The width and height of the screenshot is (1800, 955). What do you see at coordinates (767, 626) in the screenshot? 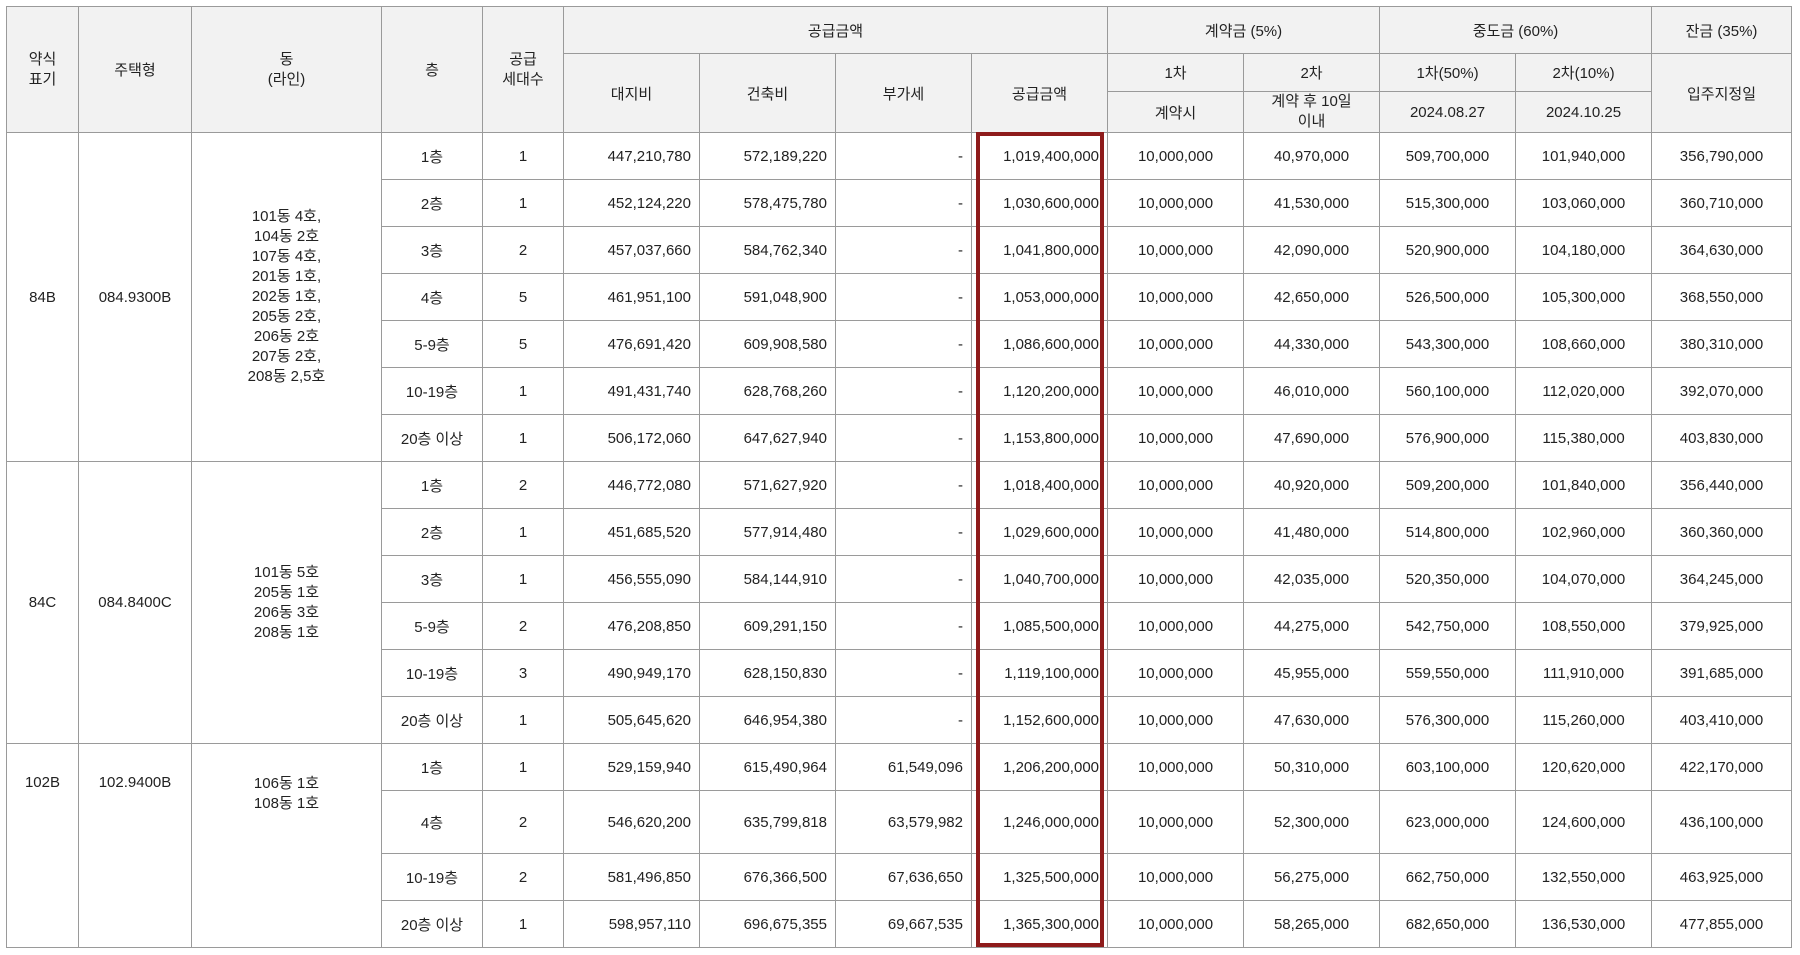
I see `building-cost-cell: 609,291,150` at bounding box center [767, 626].